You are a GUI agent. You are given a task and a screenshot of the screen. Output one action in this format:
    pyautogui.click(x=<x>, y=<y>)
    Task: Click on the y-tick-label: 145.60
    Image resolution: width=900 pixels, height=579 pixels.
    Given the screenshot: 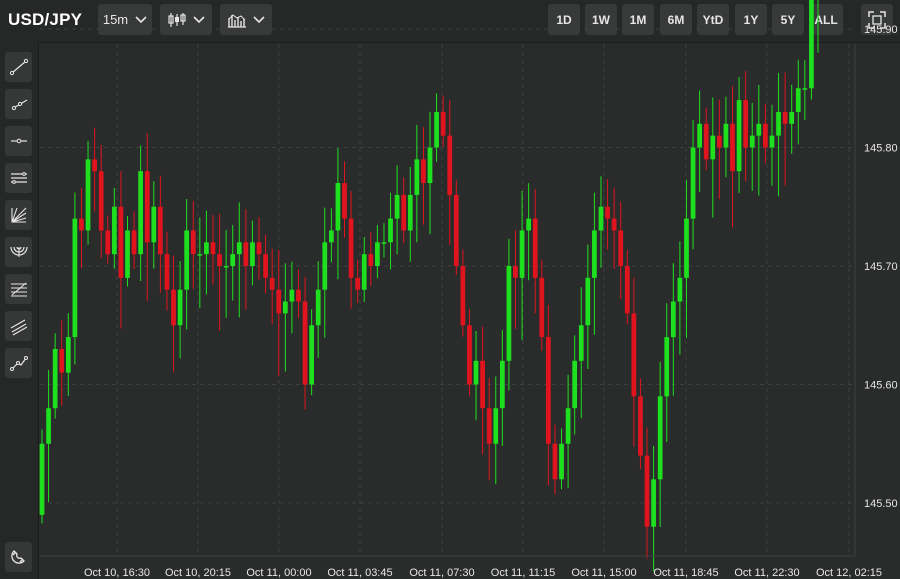 What is the action you would take?
    pyautogui.click(x=881, y=386)
    